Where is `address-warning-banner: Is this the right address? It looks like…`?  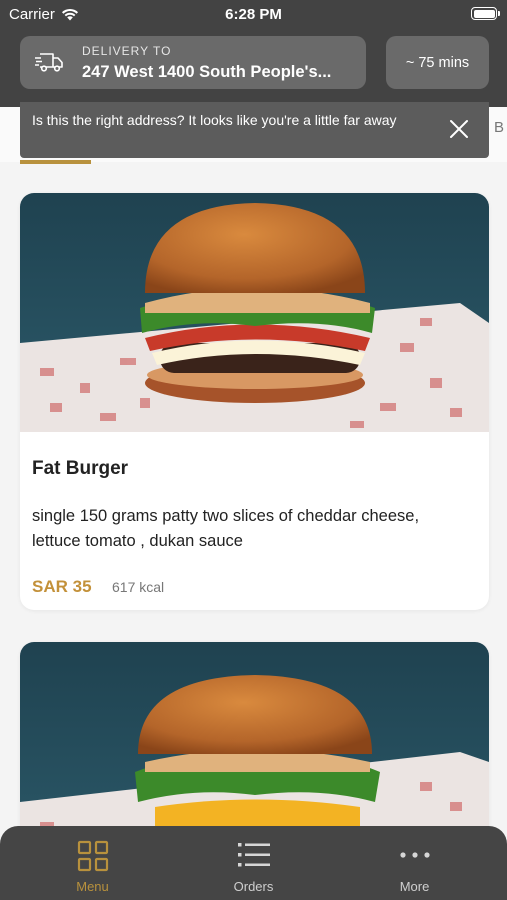 address-warning-banner: Is this the right address? It looks like… is located at coordinates (254, 130).